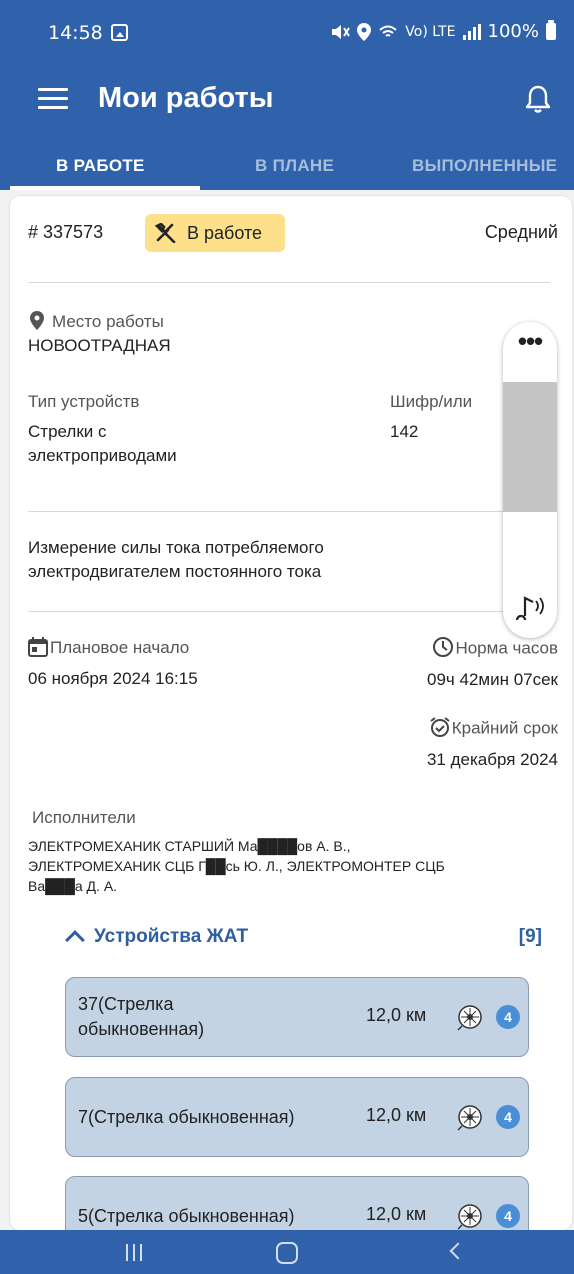 This screenshot has width=574, height=1274. Describe the element at coordinates (458, 1251) in the screenshot. I see `back-icon` at that location.